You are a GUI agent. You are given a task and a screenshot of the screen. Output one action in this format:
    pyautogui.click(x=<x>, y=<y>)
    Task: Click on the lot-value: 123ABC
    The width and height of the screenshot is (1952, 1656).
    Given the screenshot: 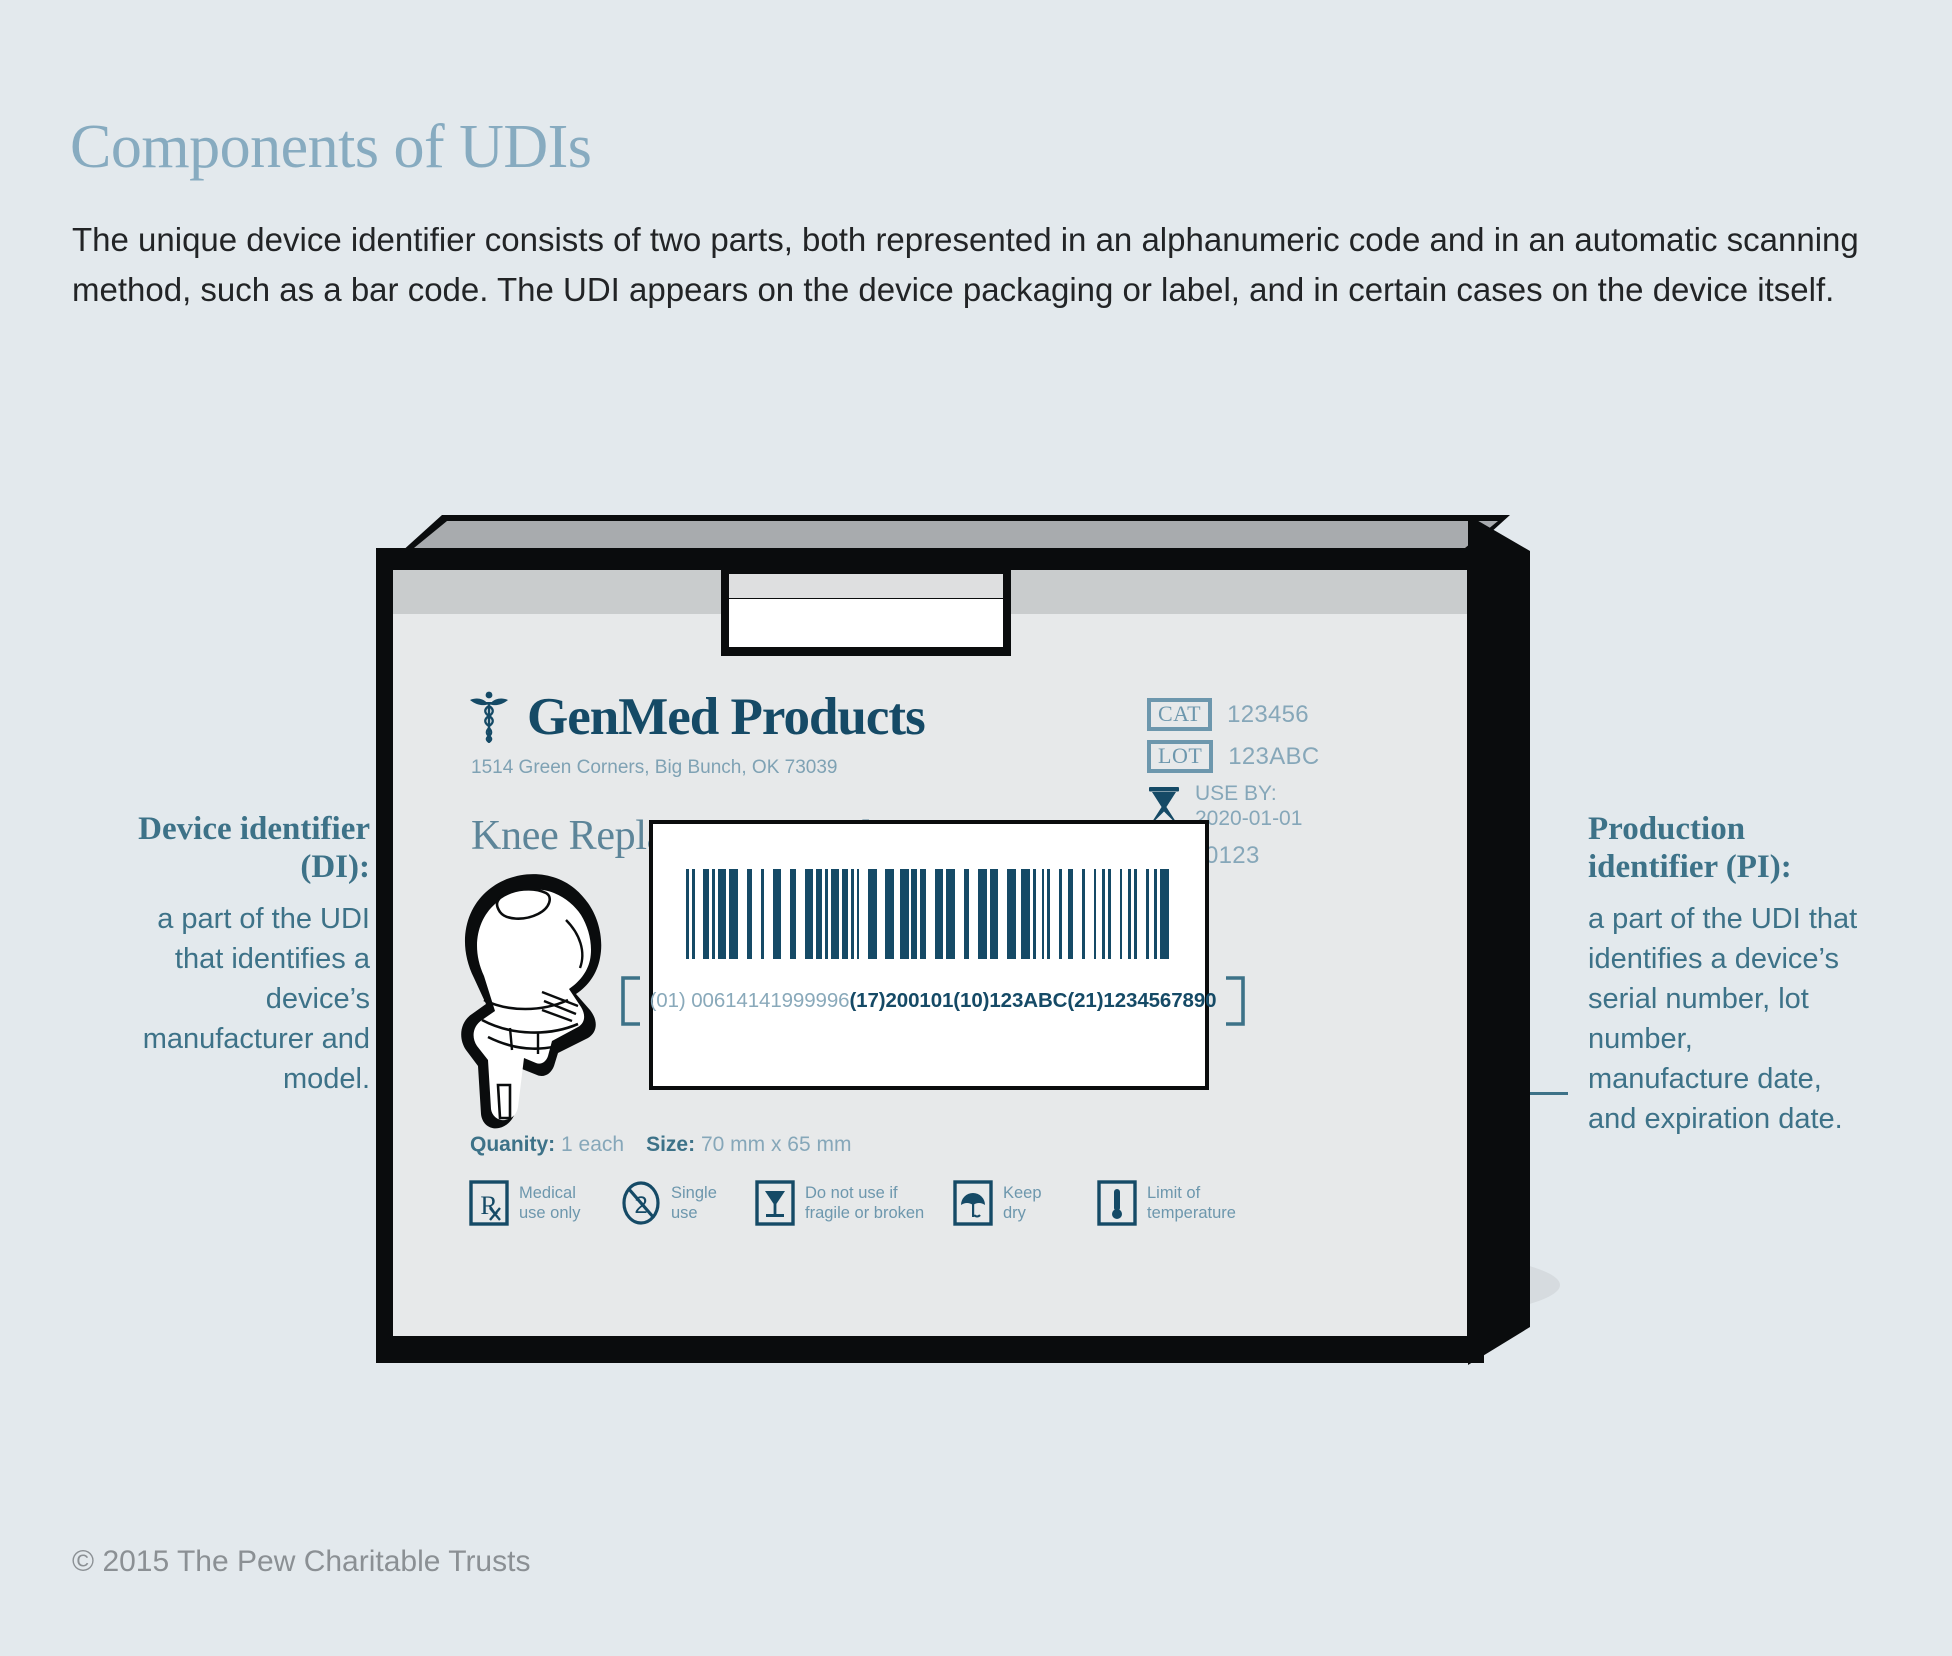 What is the action you would take?
    pyautogui.click(x=1274, y=756)
    